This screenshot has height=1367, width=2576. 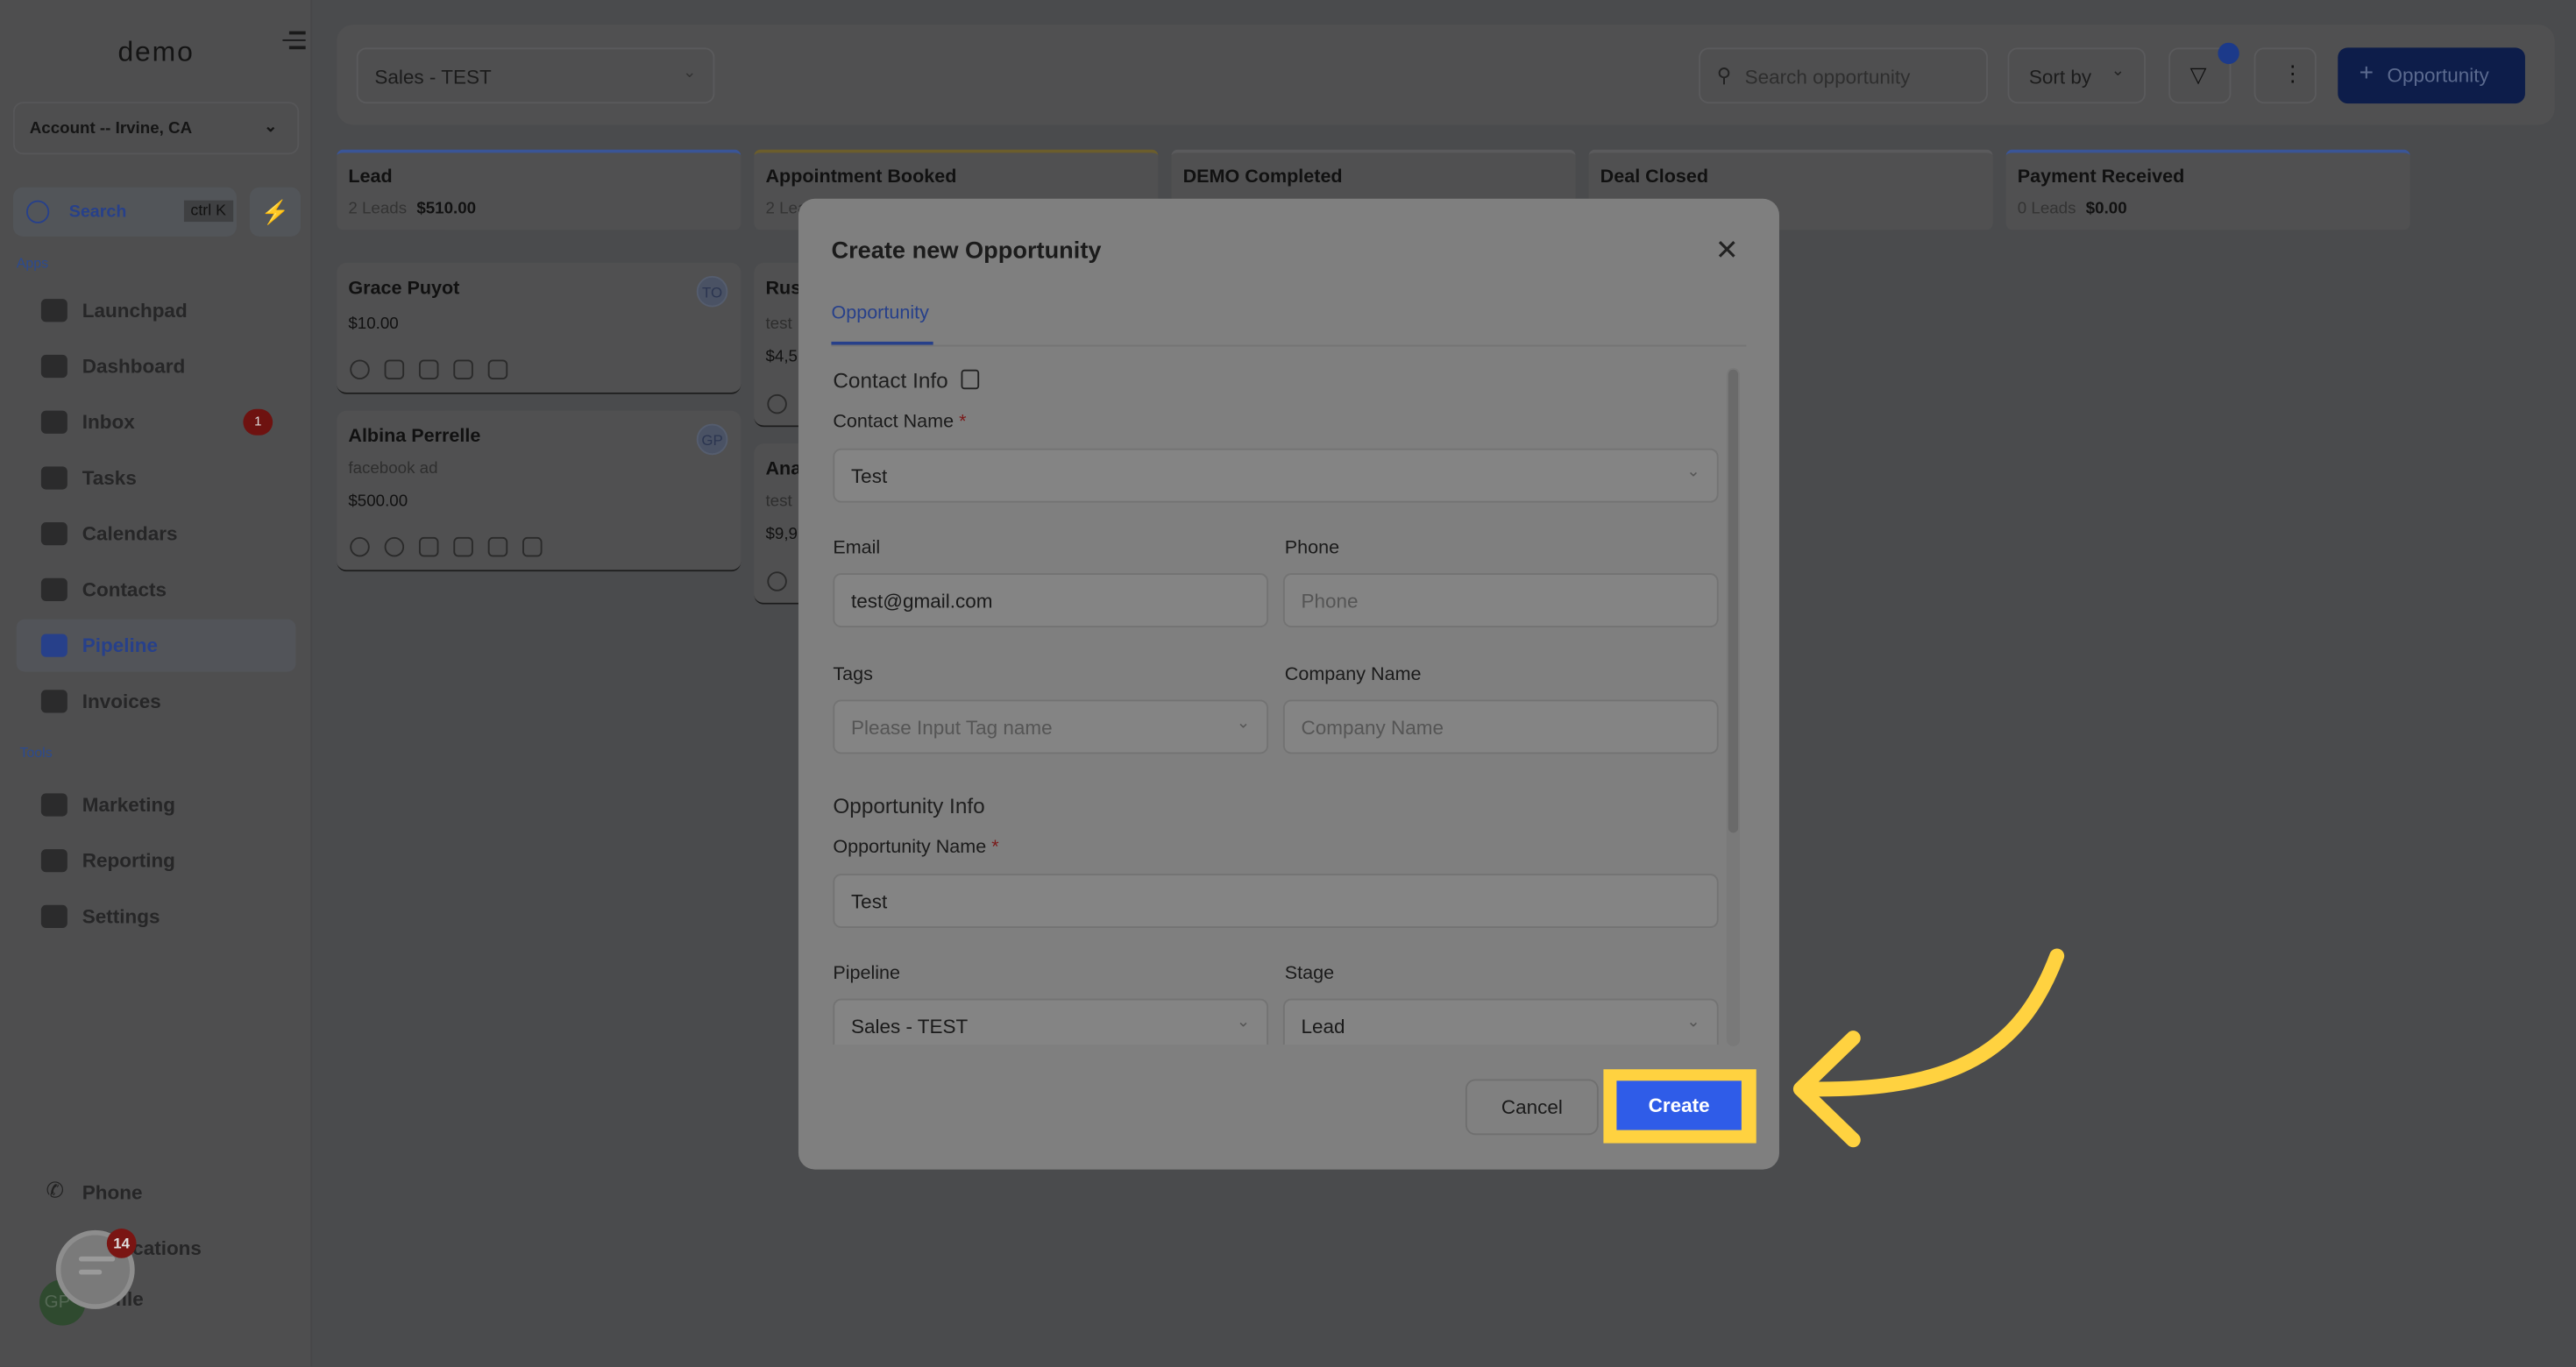 I want to click on quick-action-lightning-icon: ⚡, so click(x=275, y=212).